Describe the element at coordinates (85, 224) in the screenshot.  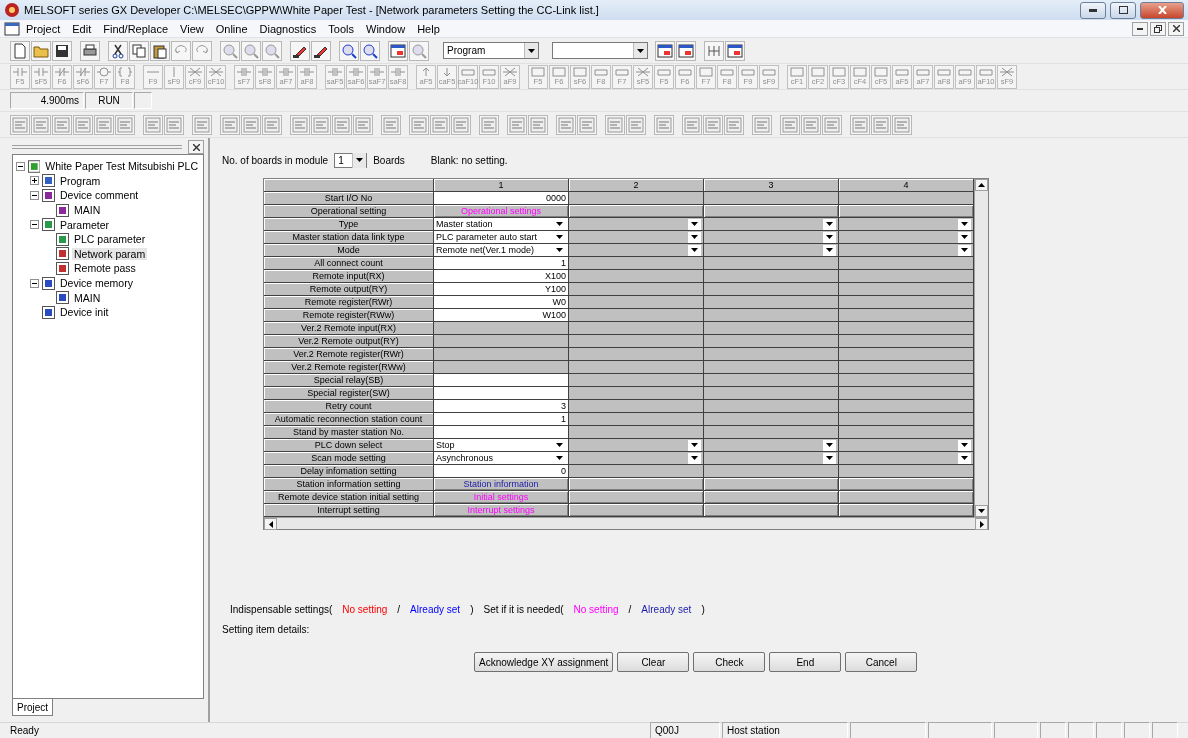
I see `tree-item: Parameter` at that location.